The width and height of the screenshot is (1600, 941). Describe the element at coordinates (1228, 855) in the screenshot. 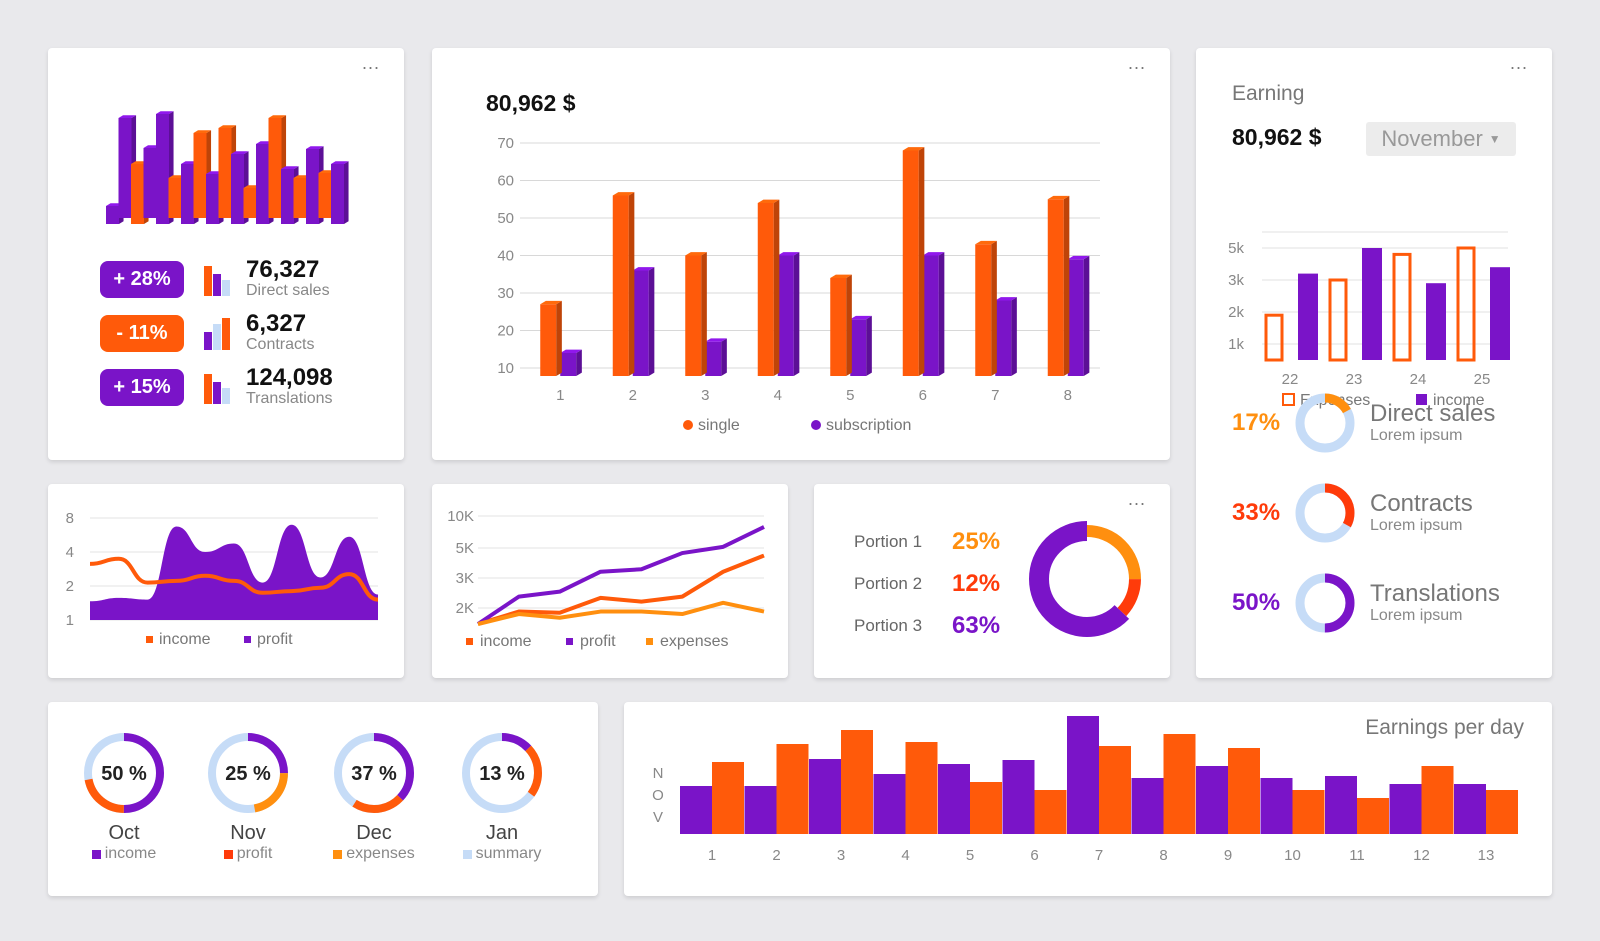

I see `x-tick-label: 9` at that location.